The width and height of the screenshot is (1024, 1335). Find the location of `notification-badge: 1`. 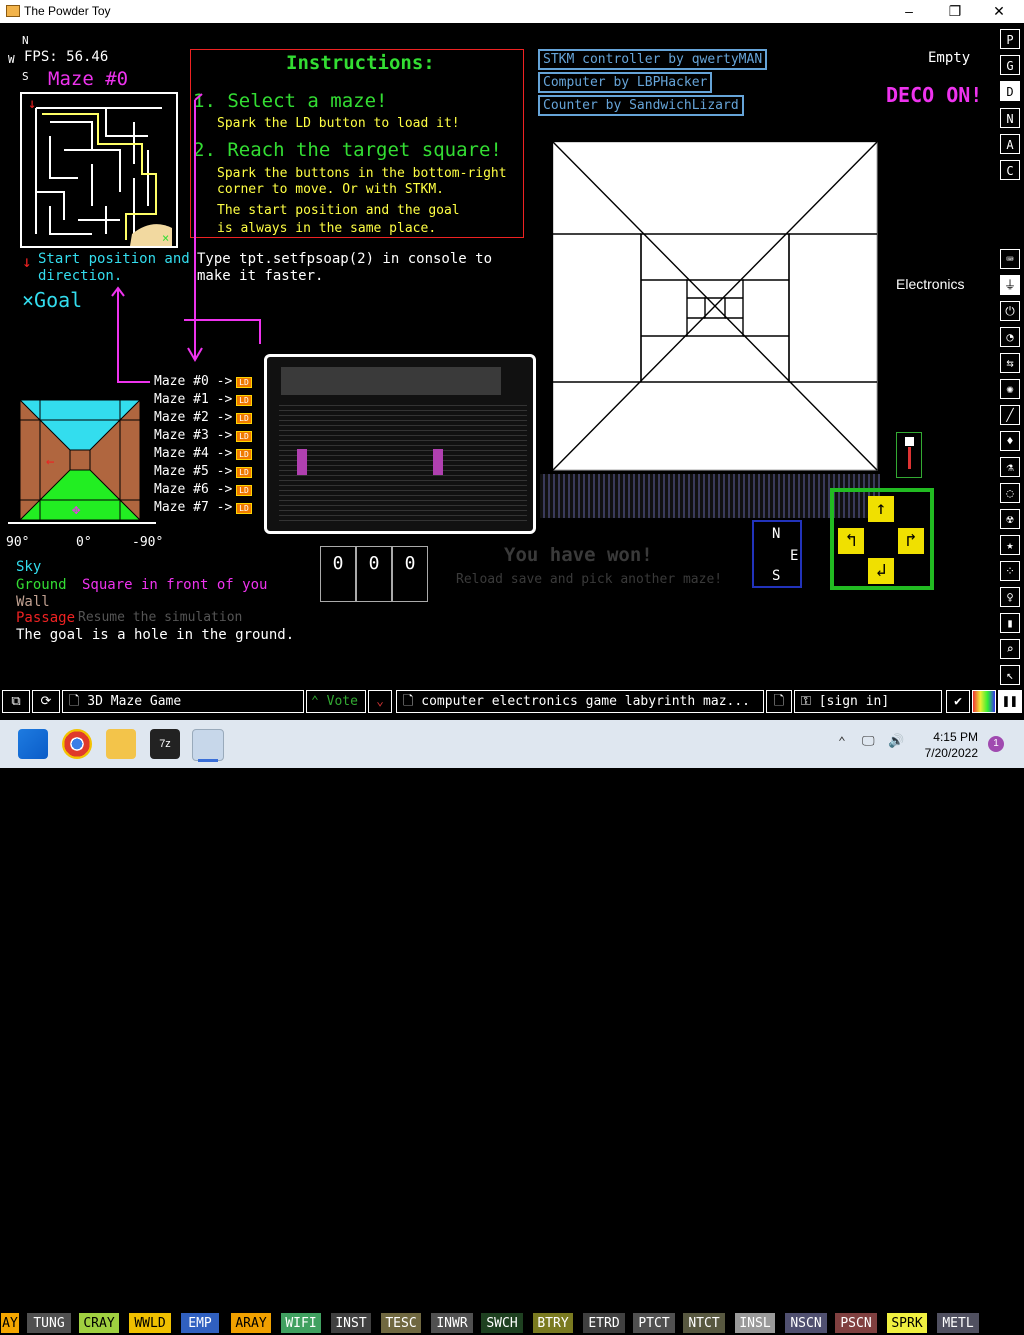

notification-badge: 1 is located at coordinates (996, 744).